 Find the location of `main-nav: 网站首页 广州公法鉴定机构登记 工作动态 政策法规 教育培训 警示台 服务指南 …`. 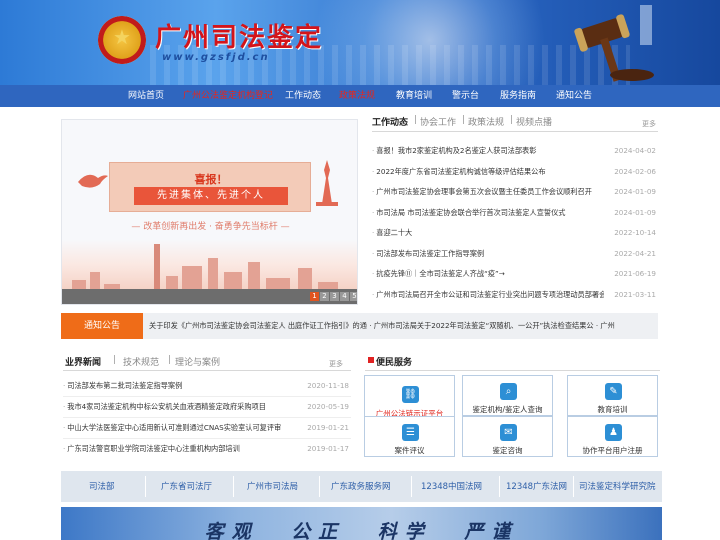

main-nav: 网站首页 广州公法鉴定机构登记 工作动态 政策法规 教育培训 警示台 服务指南 … is located at coordinates (360, 96).